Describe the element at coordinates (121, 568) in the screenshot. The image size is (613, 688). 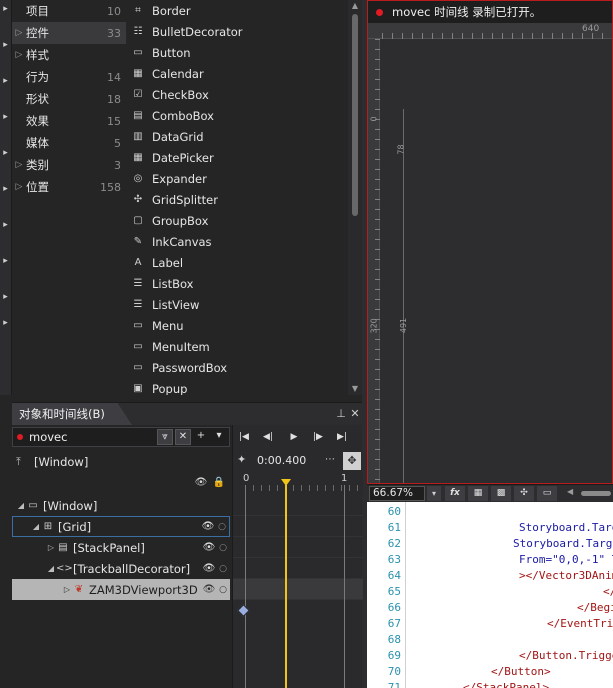
I see `tree-row-trackball-decorator: ◢ <> [TrackballDecorator] 👁 ○` at that location.